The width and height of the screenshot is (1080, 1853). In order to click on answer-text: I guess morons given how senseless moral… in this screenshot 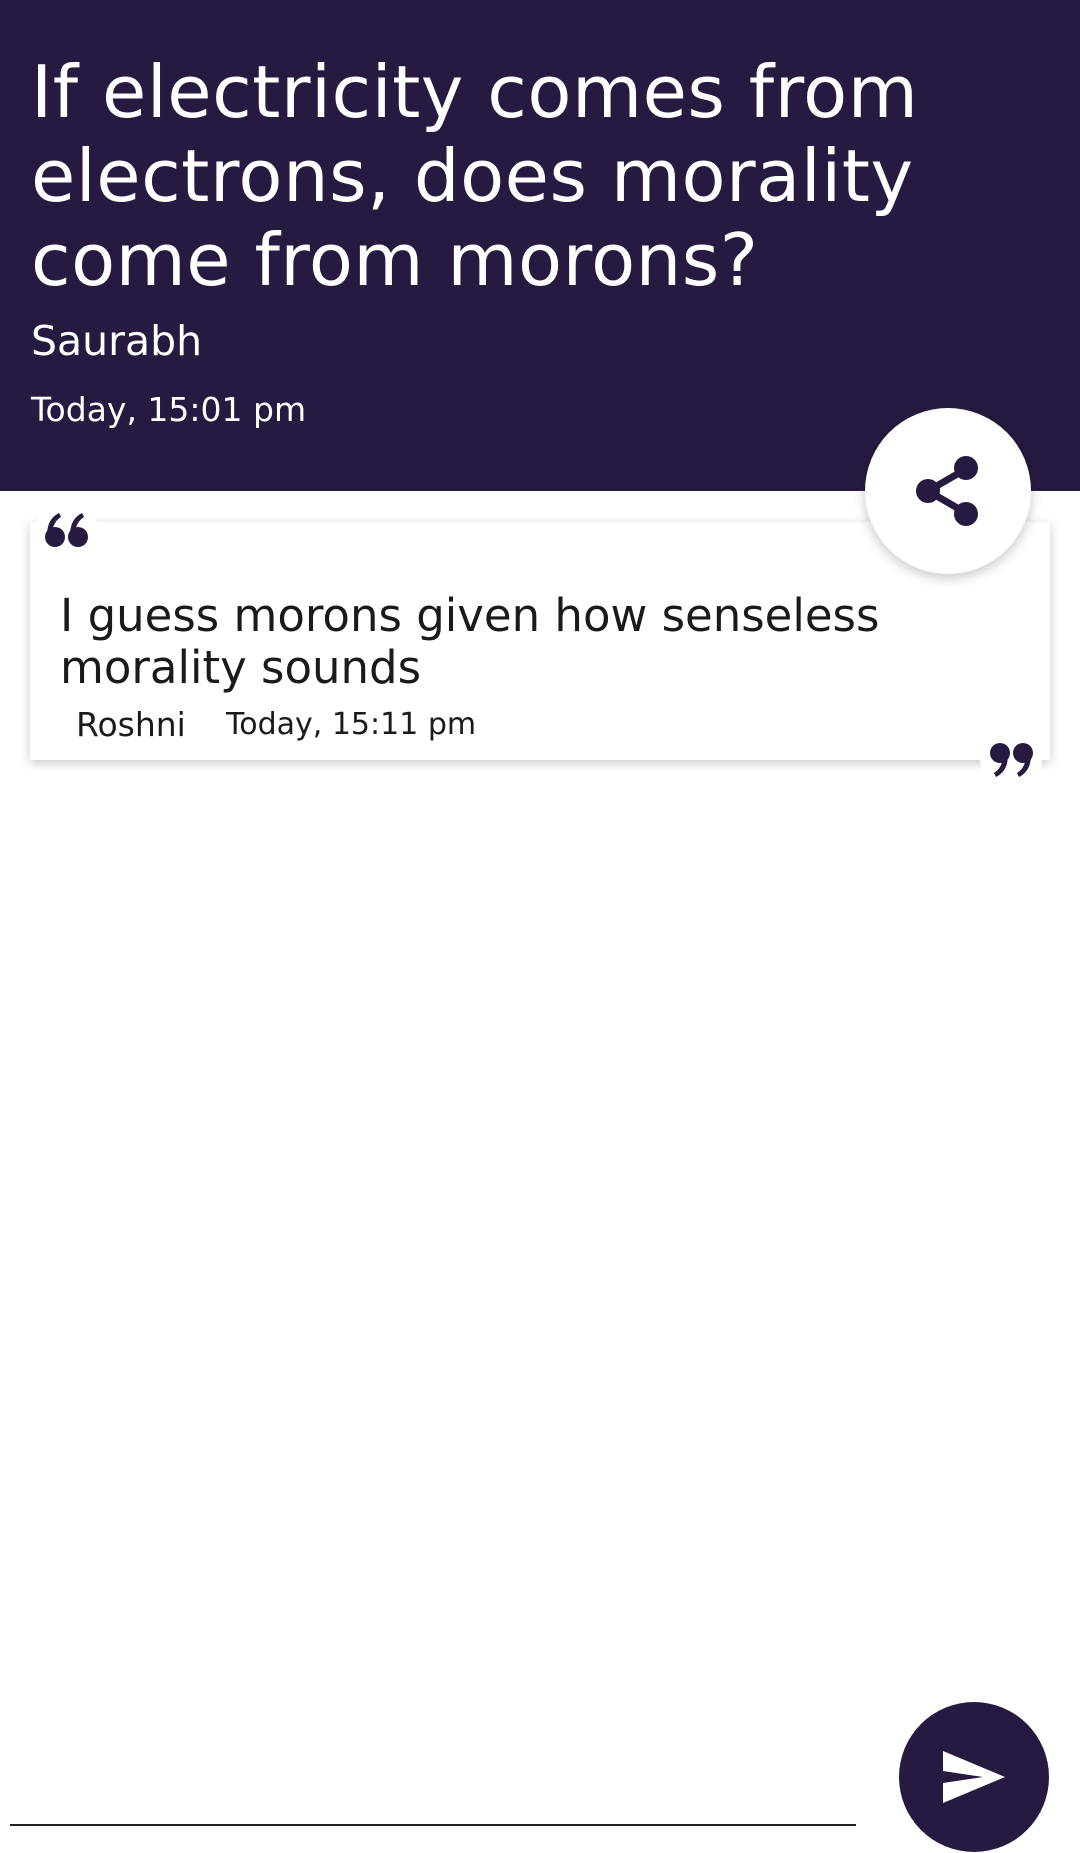, I will do `click(470, 641)`.